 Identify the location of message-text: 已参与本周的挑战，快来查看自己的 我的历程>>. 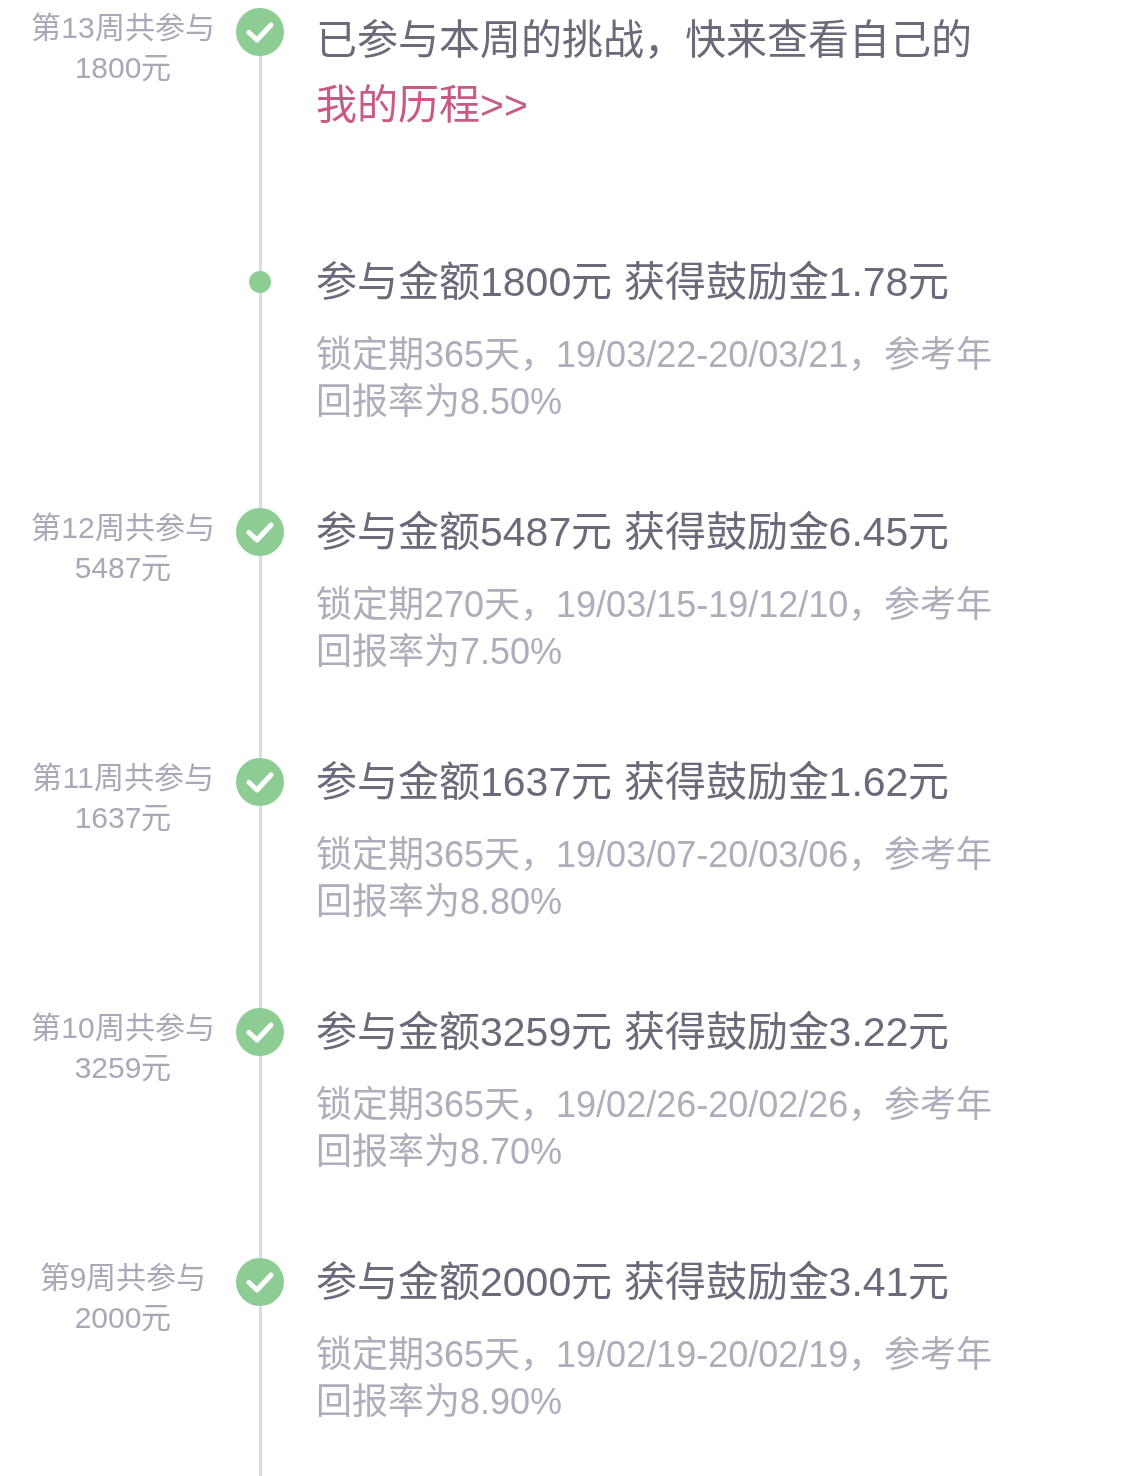
(644, 73).